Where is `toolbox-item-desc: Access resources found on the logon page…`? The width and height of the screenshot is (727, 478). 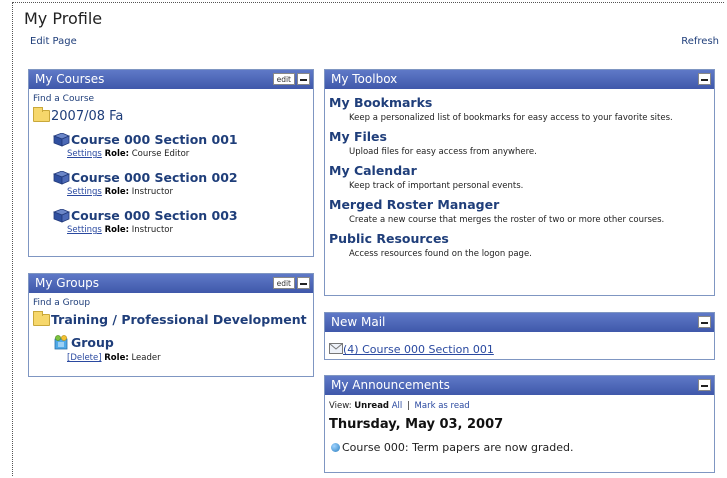 toolbox-item-desc: Access resources found on the logon page… is located at coordinates (440, 254).